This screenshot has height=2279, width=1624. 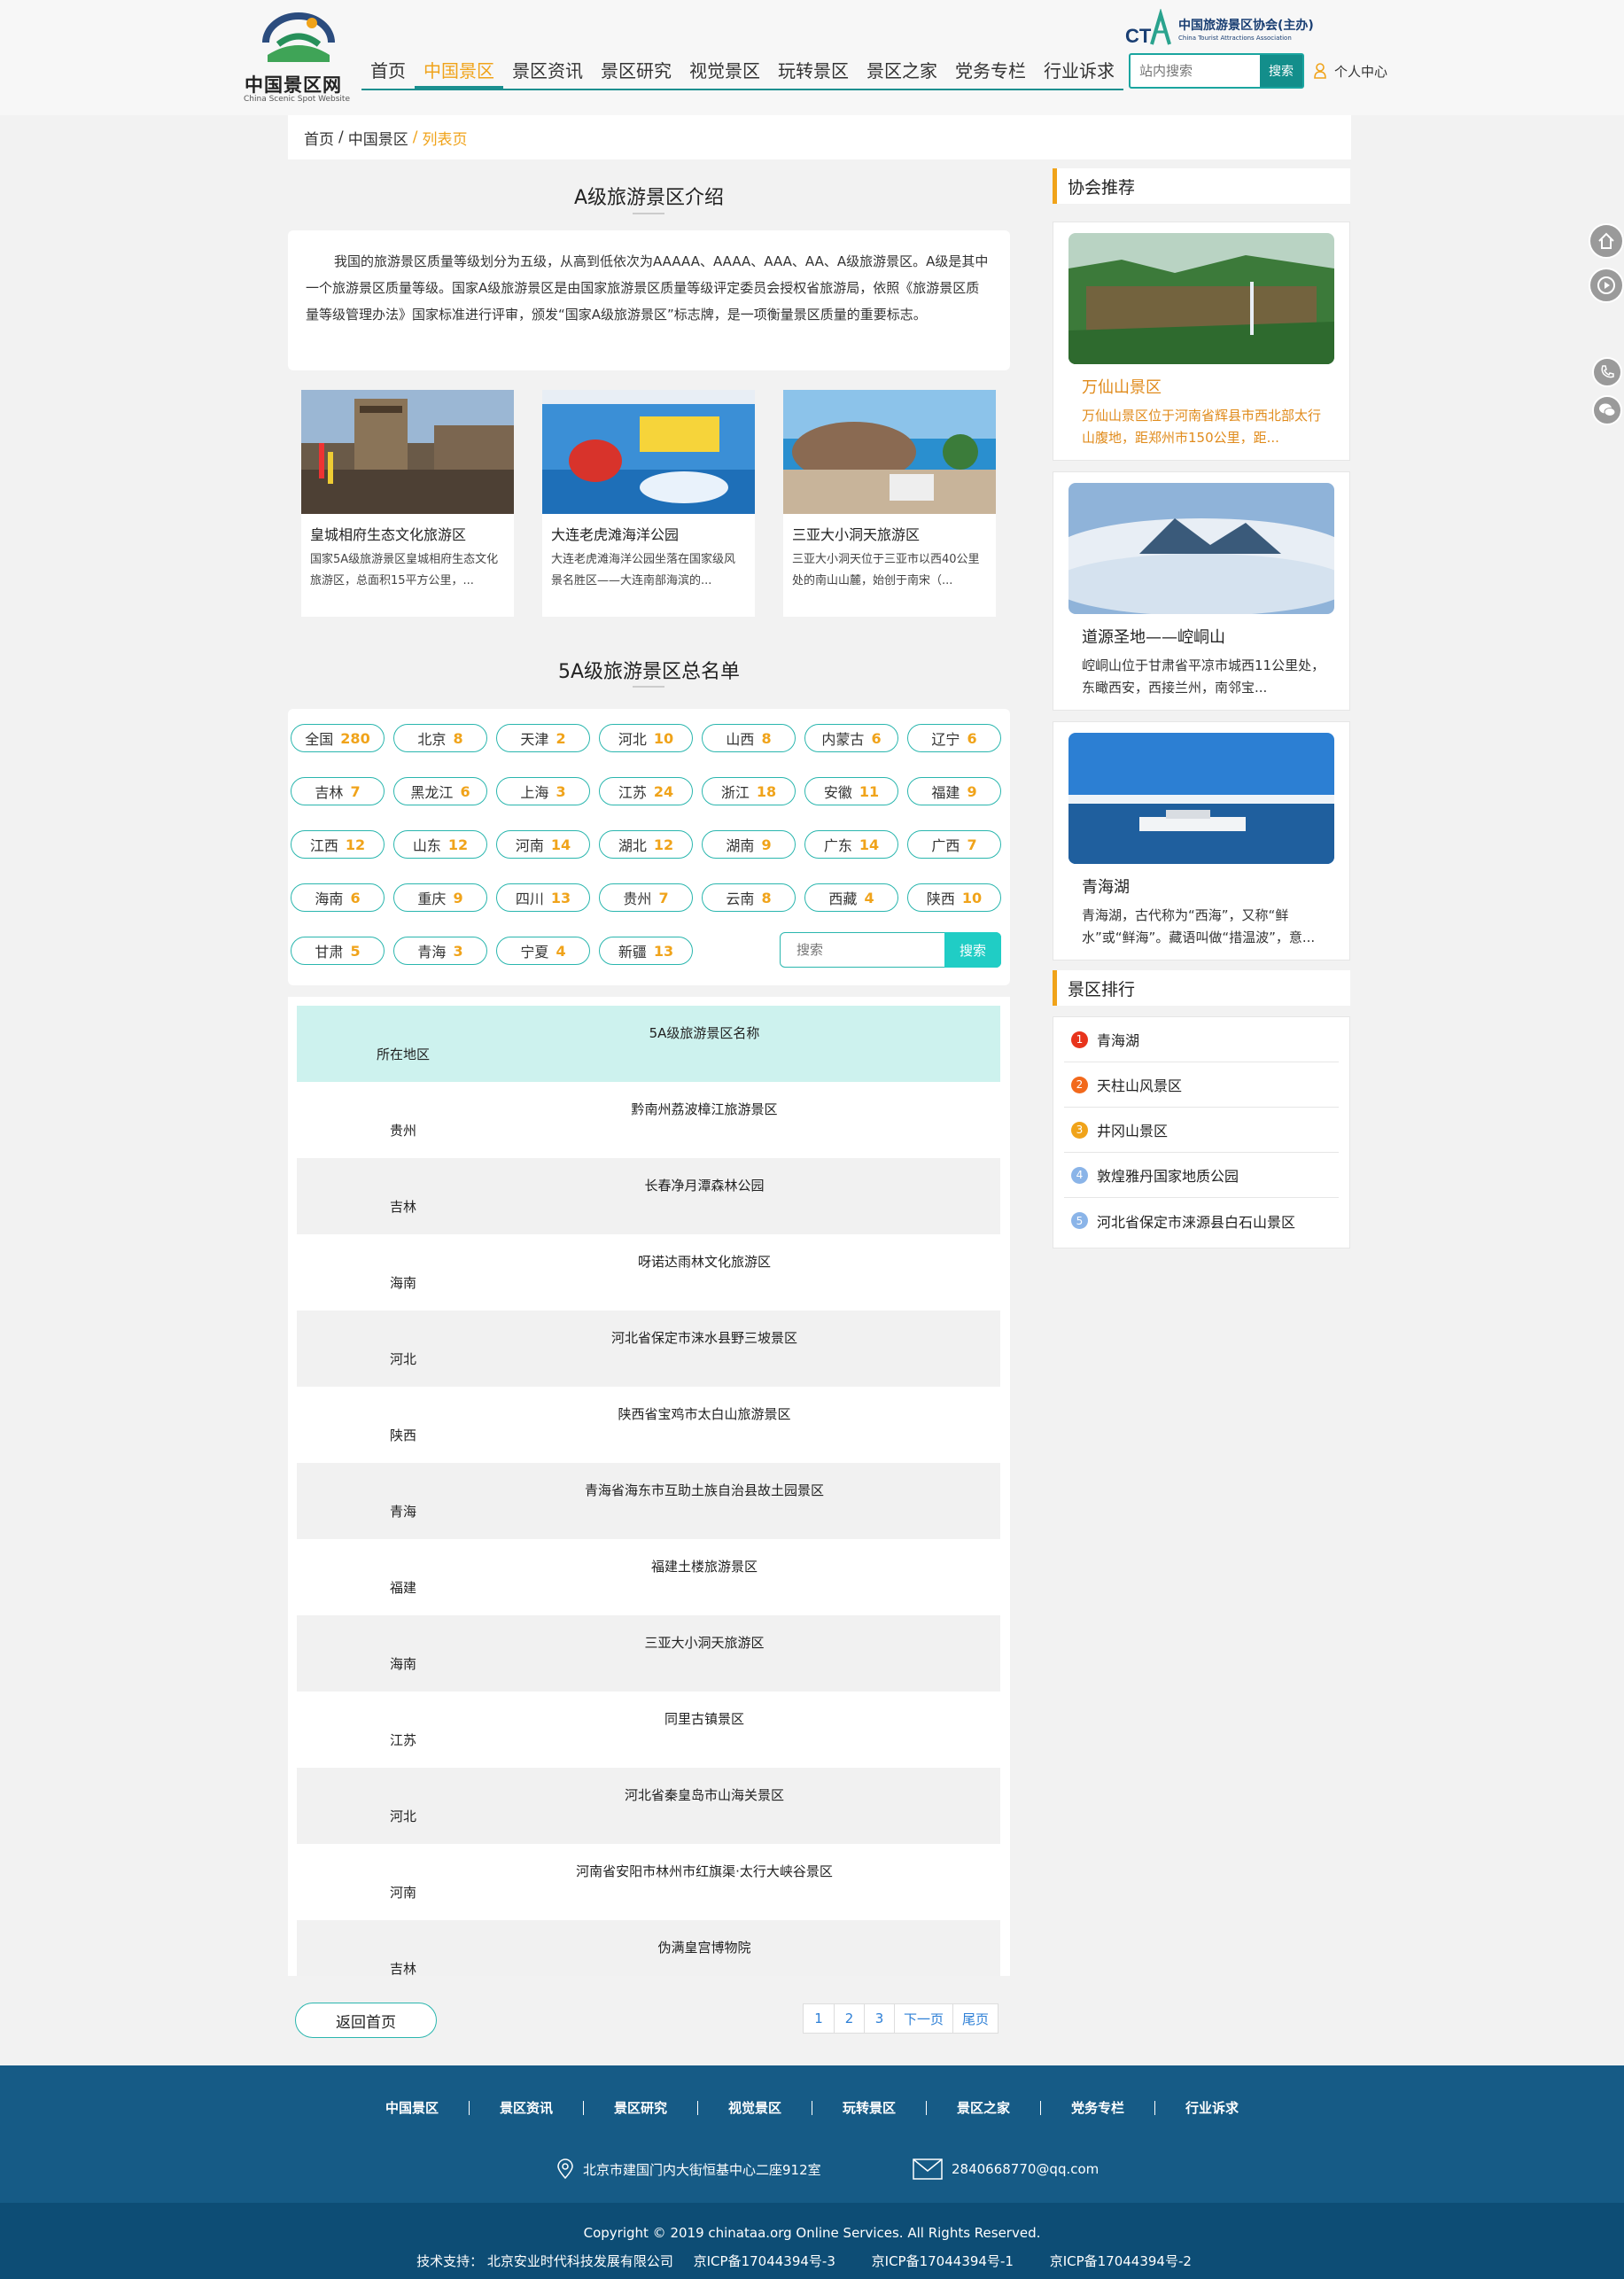 I want to click on ranking-item: 5 河北省保定市涞源县白石山景区, so click(x=1201, y=1220).